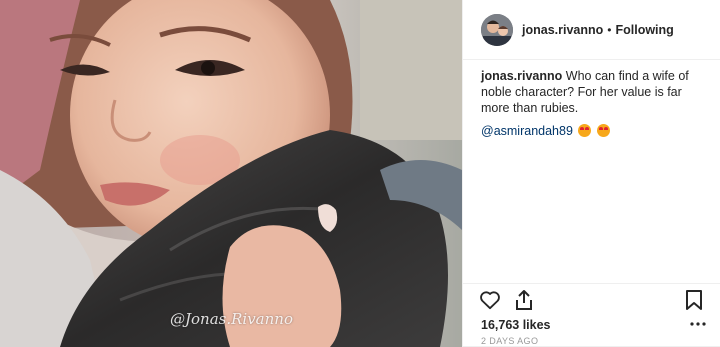 The width and height of the screenshot is (720, 347). What do you see at coordinates (694, 300) in the screenshot?
I see `bookmark-icon` at bounding box center [694, 300].